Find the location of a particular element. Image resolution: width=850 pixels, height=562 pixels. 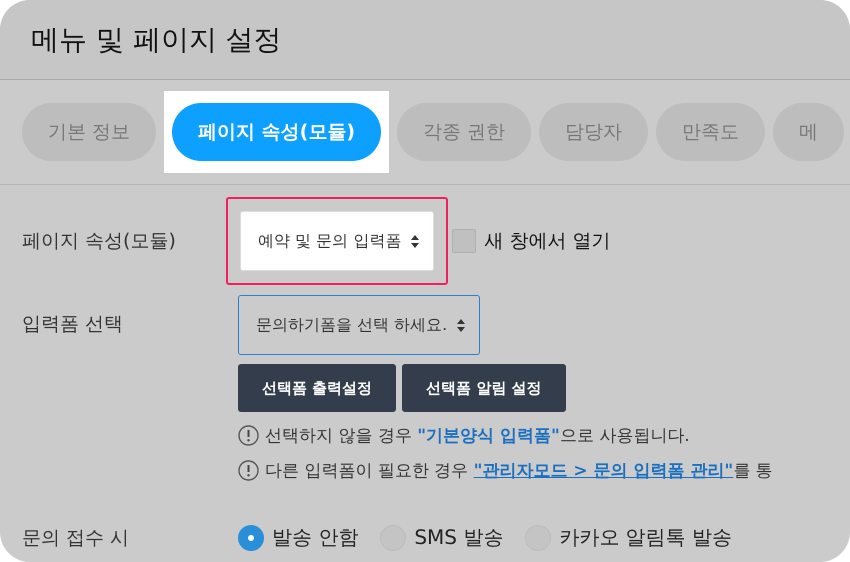

note-text: 선택하지 않을 경우 "기본양식 입력폼"으로 사용됩니다. is located at coordinates (477, 436).